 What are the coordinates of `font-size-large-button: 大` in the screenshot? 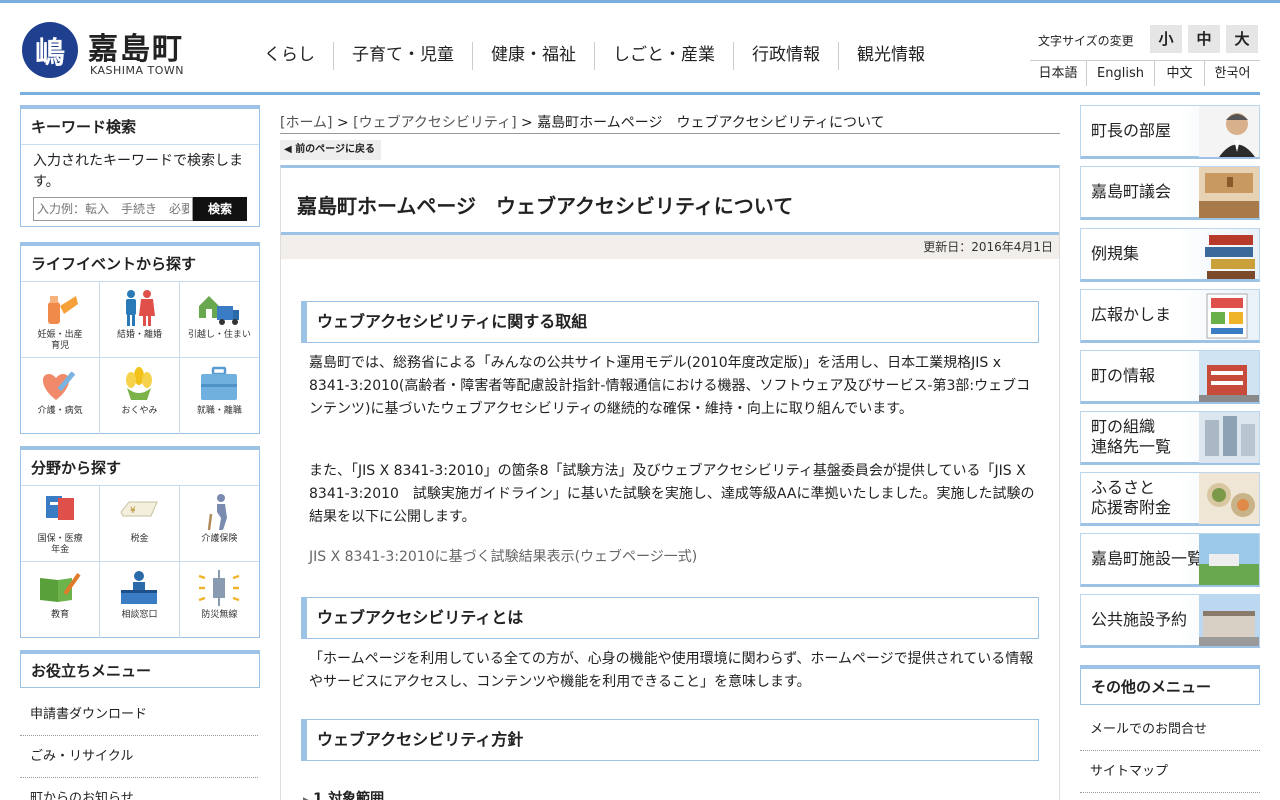 It's located at (1242, 39).